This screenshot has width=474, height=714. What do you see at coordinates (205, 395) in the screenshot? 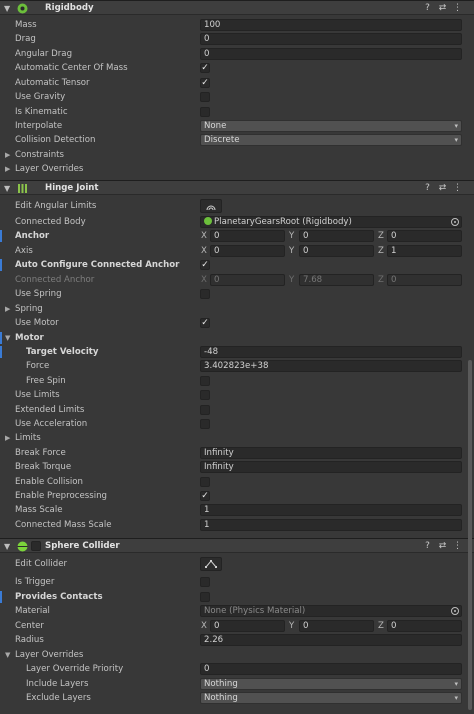
I see `use-limits-checkbox` at bounding box center [205, 395].